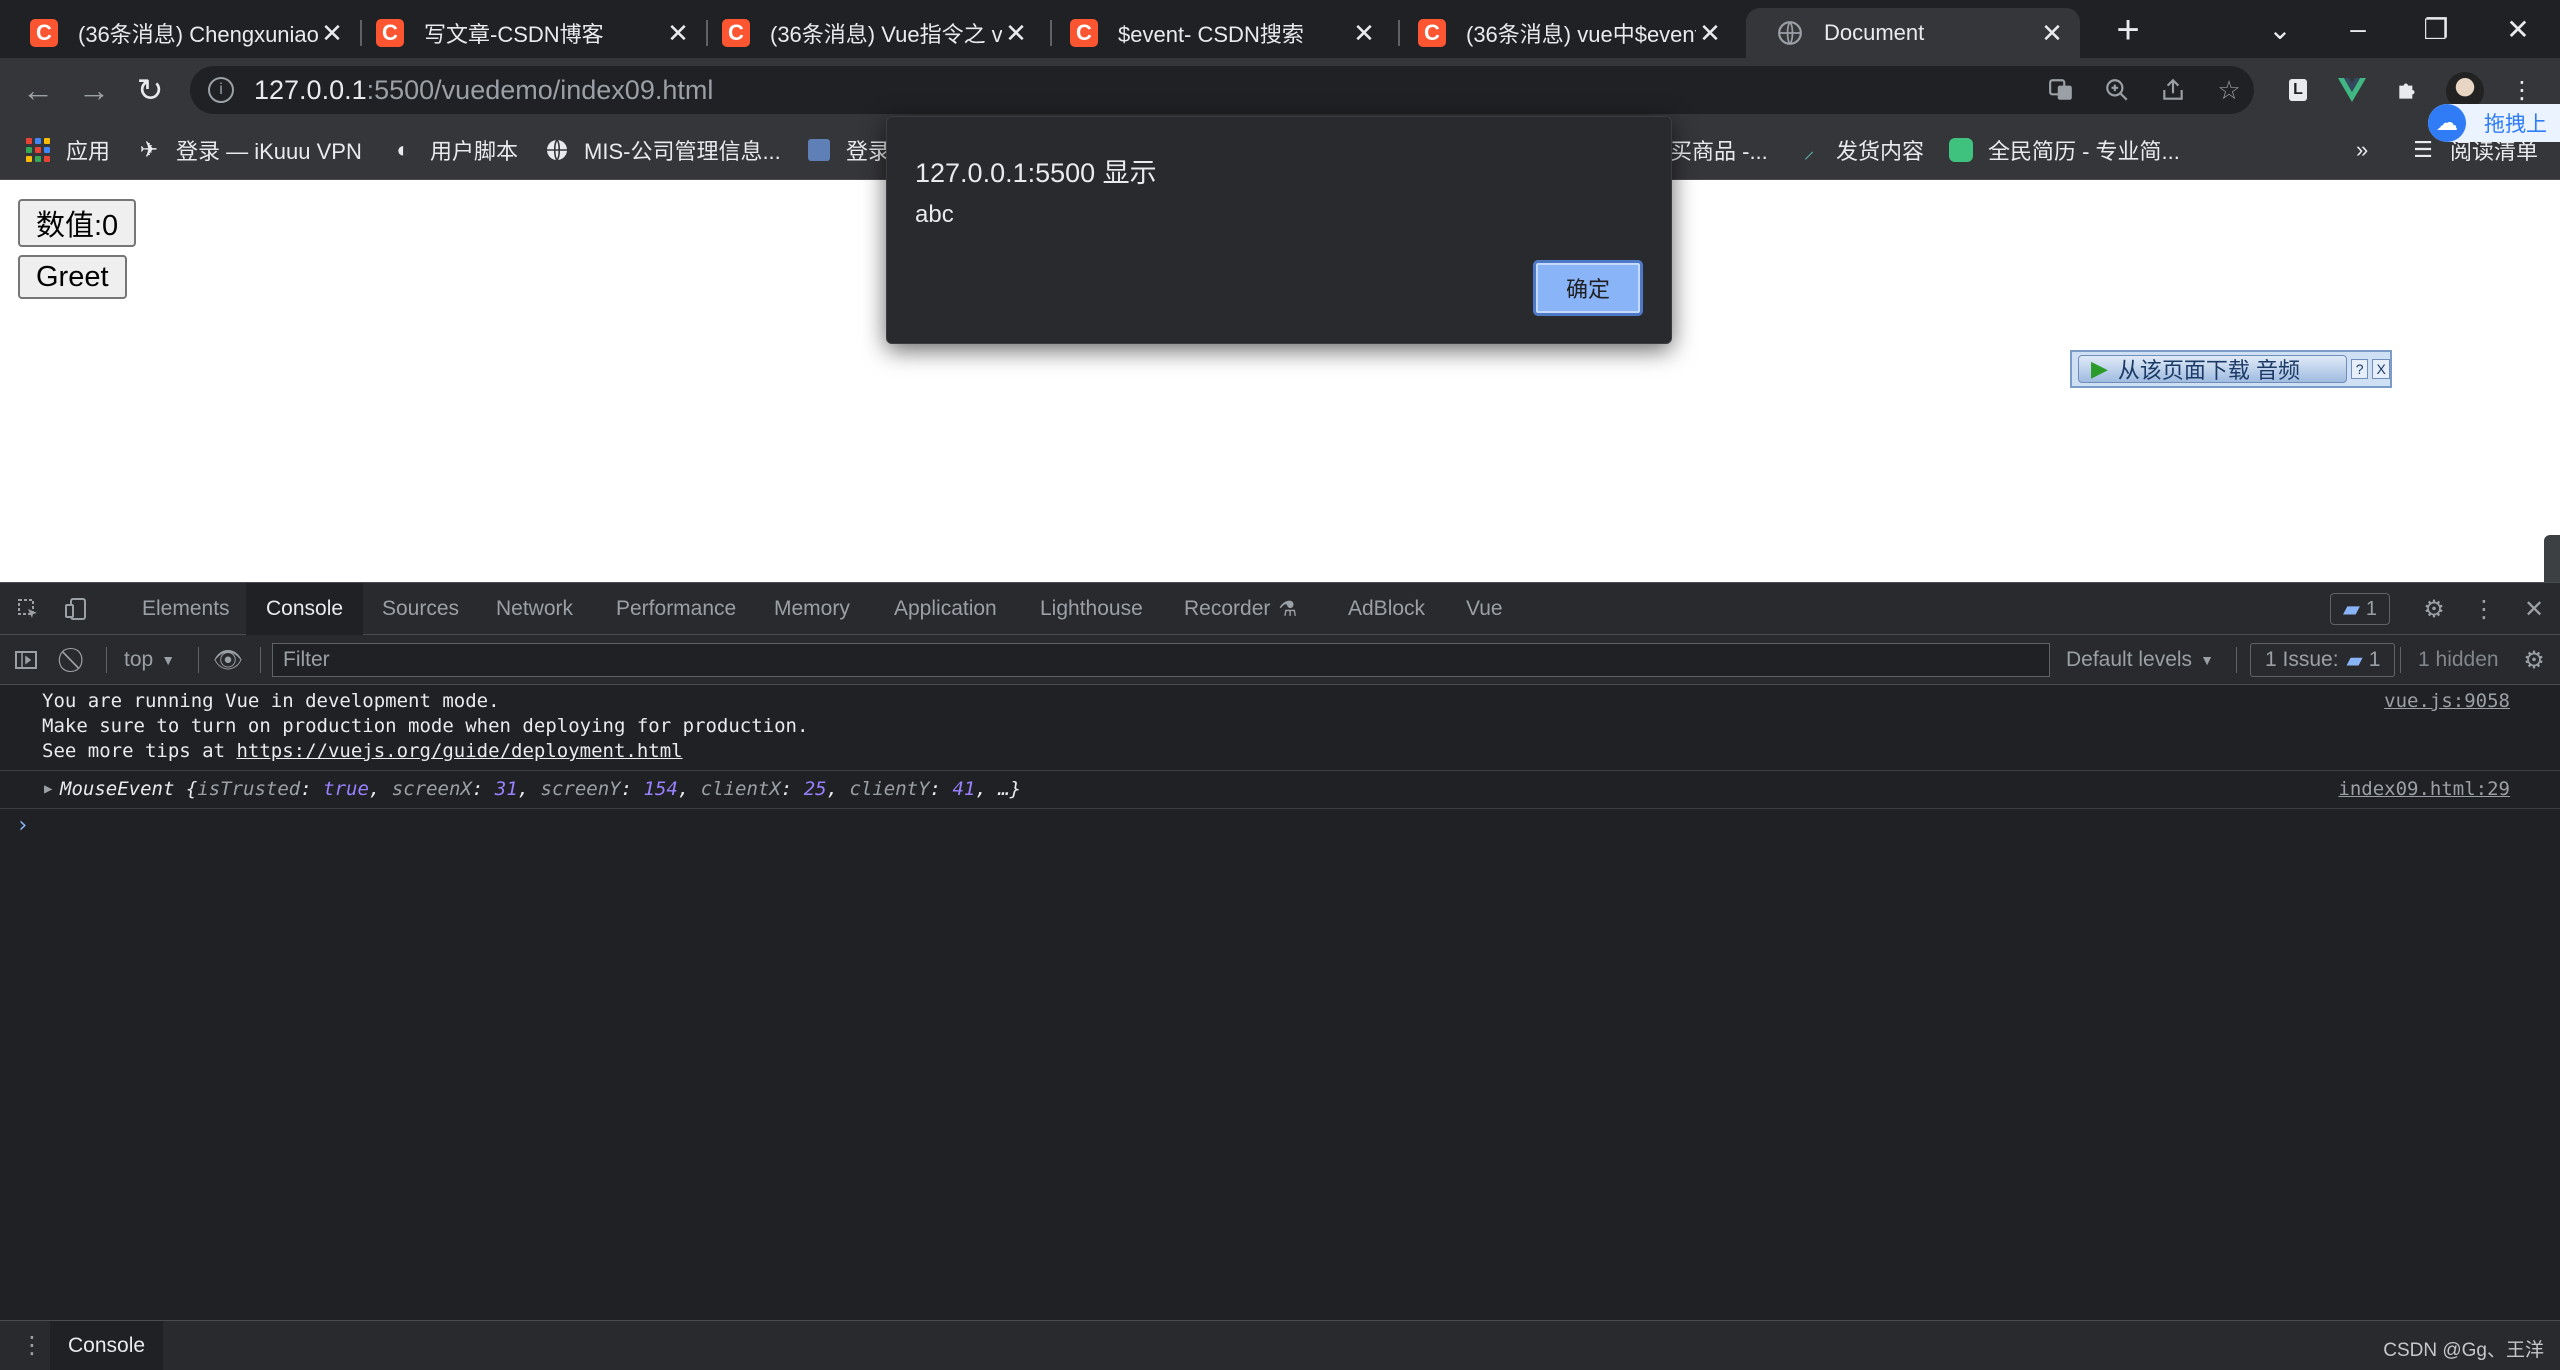 The image size is (2560, 1370). I want to click on console-prompt-row: ›, so click(1280, 826).